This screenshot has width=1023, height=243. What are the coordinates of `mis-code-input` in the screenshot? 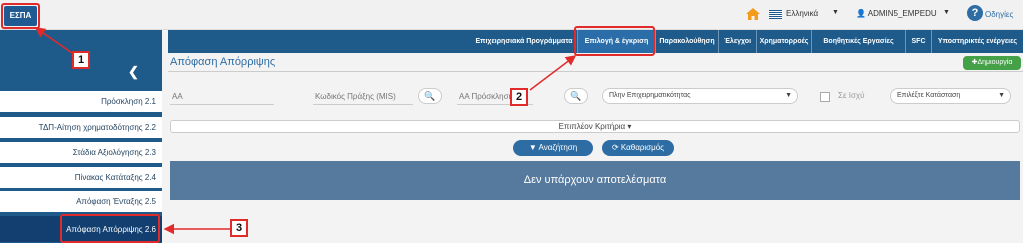 It's located at (363, 96).